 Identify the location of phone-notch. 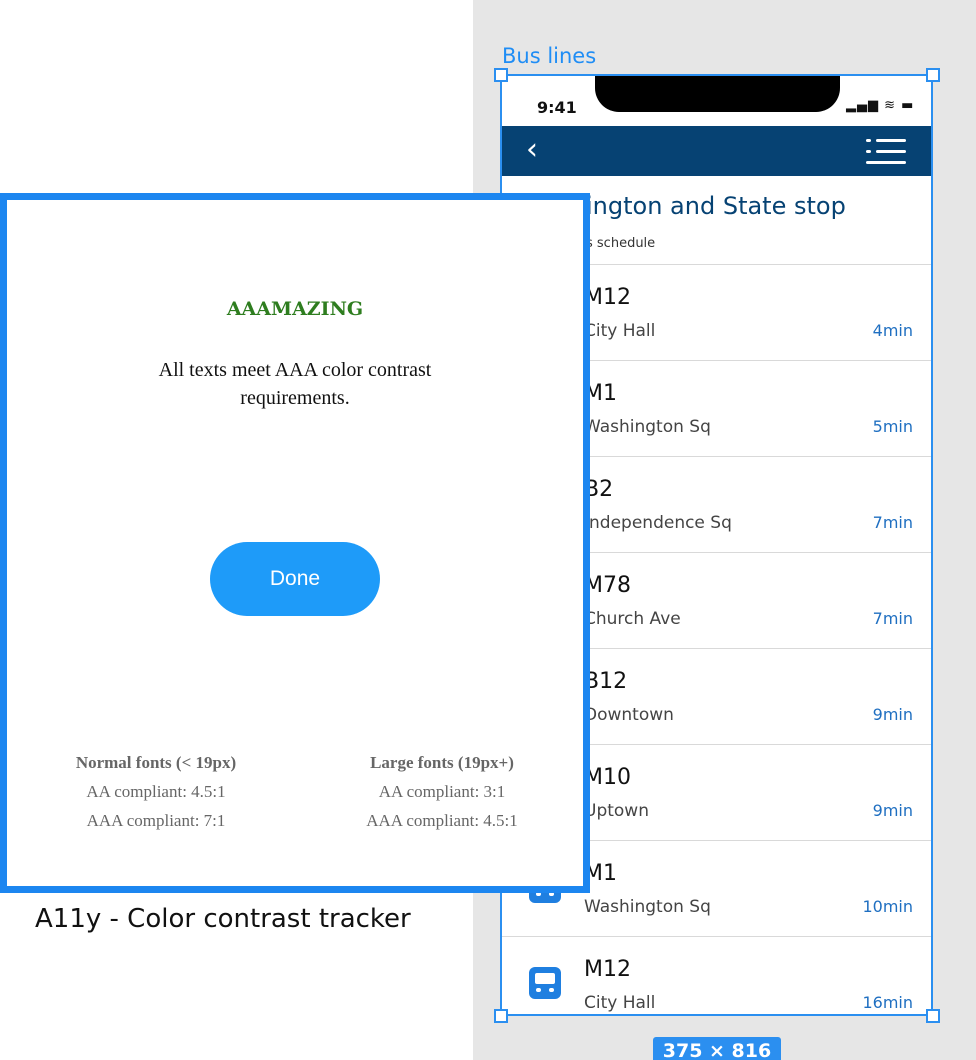
(717, 93).